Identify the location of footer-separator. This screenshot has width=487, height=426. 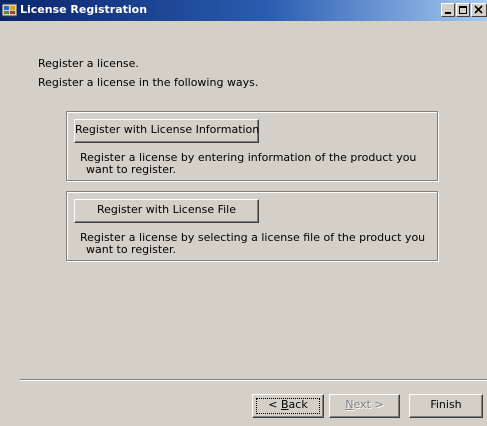
(253, 380).